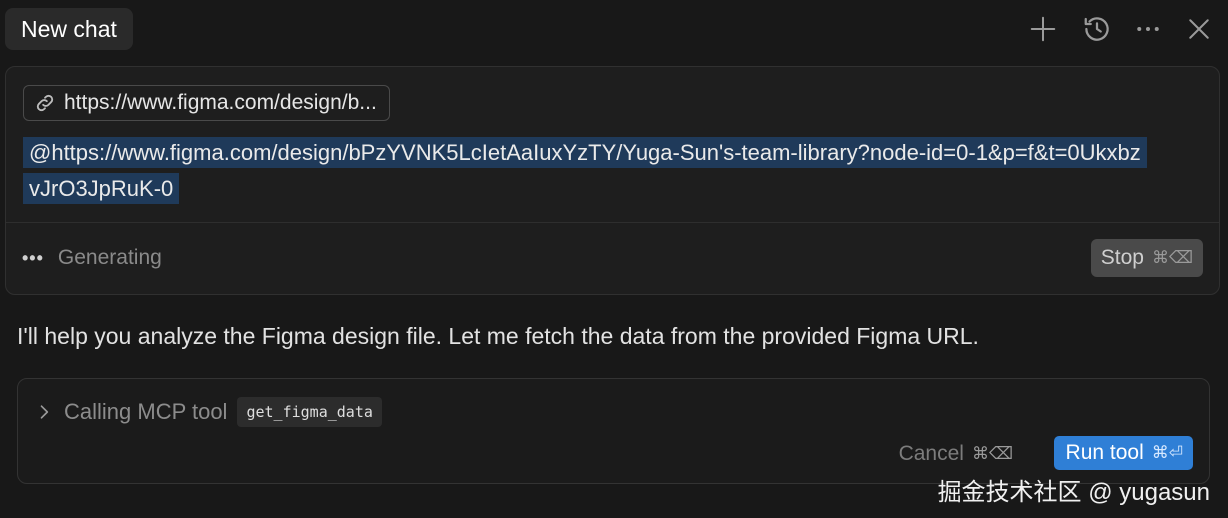  What do you see at coordinates (992, 453) in the screenshot?
I see `cancel-shortcut: ⌘⌫` at bounding box center [992, 453].